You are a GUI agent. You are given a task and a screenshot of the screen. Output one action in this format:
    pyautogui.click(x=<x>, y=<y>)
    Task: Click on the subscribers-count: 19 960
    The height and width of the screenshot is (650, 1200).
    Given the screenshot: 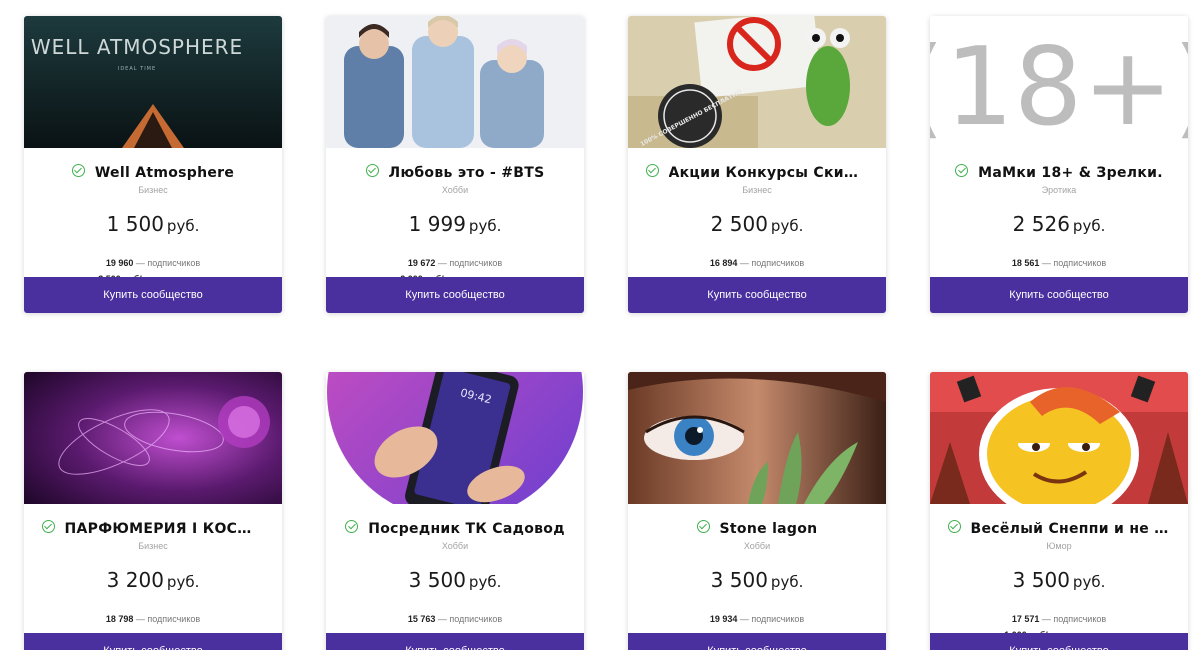 What is the action you would take?
    pyautogui.click(x=119, y=263)
    